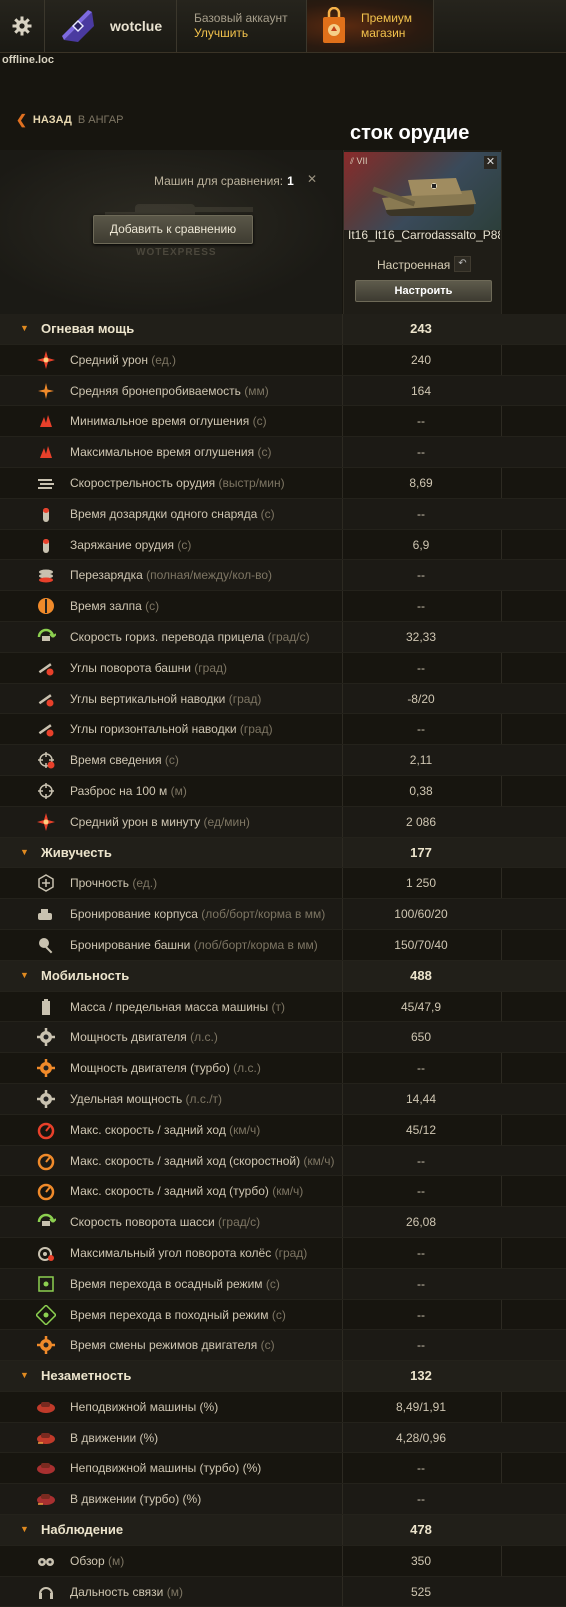  Describe the element at coordinates (148, 698) in the screenshot. I see `stat-label-text: Углы вертикальной наводки` at that location.